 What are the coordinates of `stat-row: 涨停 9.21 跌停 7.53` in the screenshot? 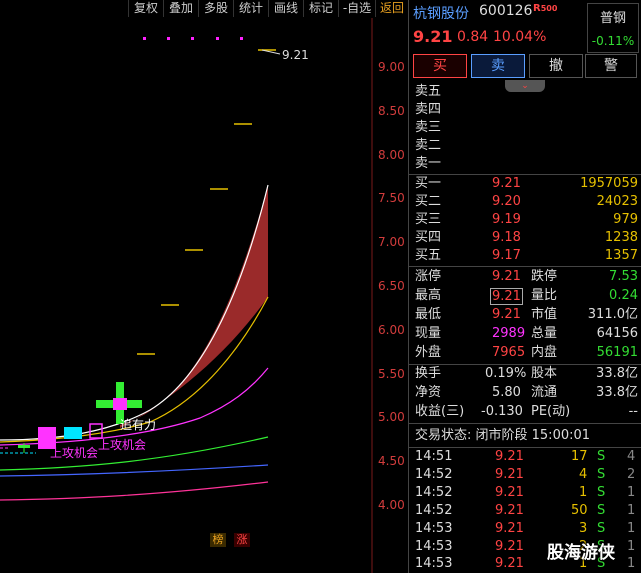 It's located at (526, 276).